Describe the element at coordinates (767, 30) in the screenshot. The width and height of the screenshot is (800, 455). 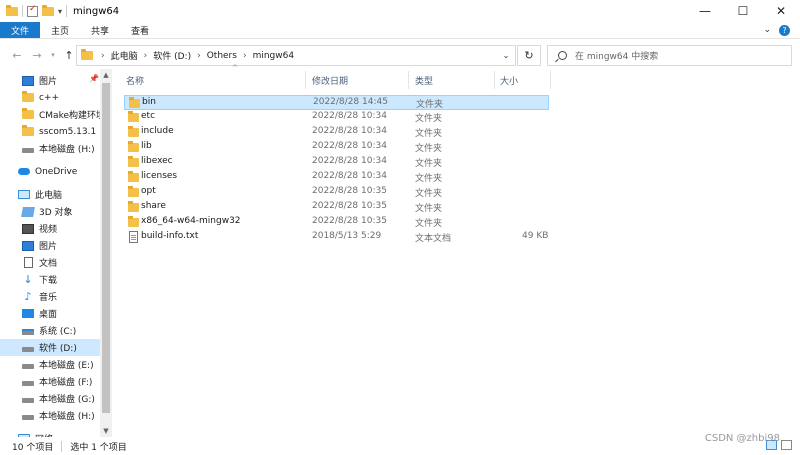
I see `expand-ribbon-chevron-down-icon: ⌄` at that location.